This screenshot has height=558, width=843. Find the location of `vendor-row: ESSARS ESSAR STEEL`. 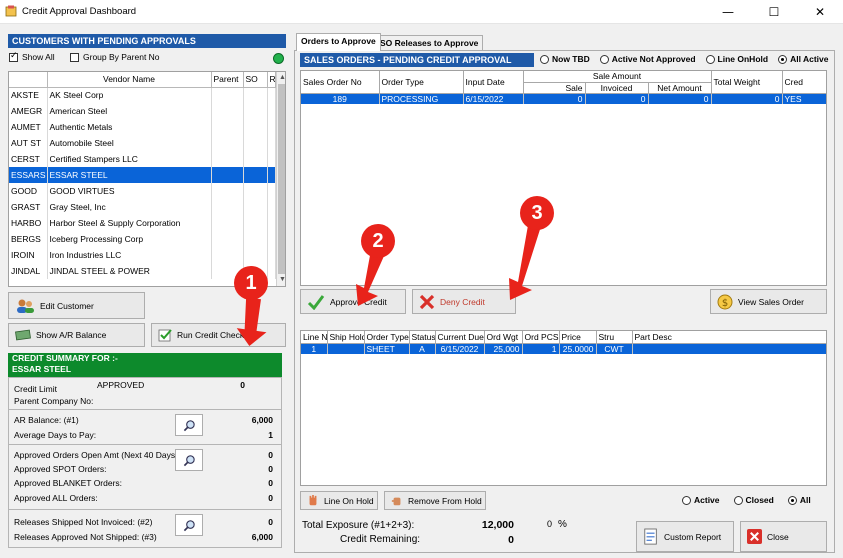

vendor-row: ESSARS ESSAR STEEL is located at coordinates (142, 175).